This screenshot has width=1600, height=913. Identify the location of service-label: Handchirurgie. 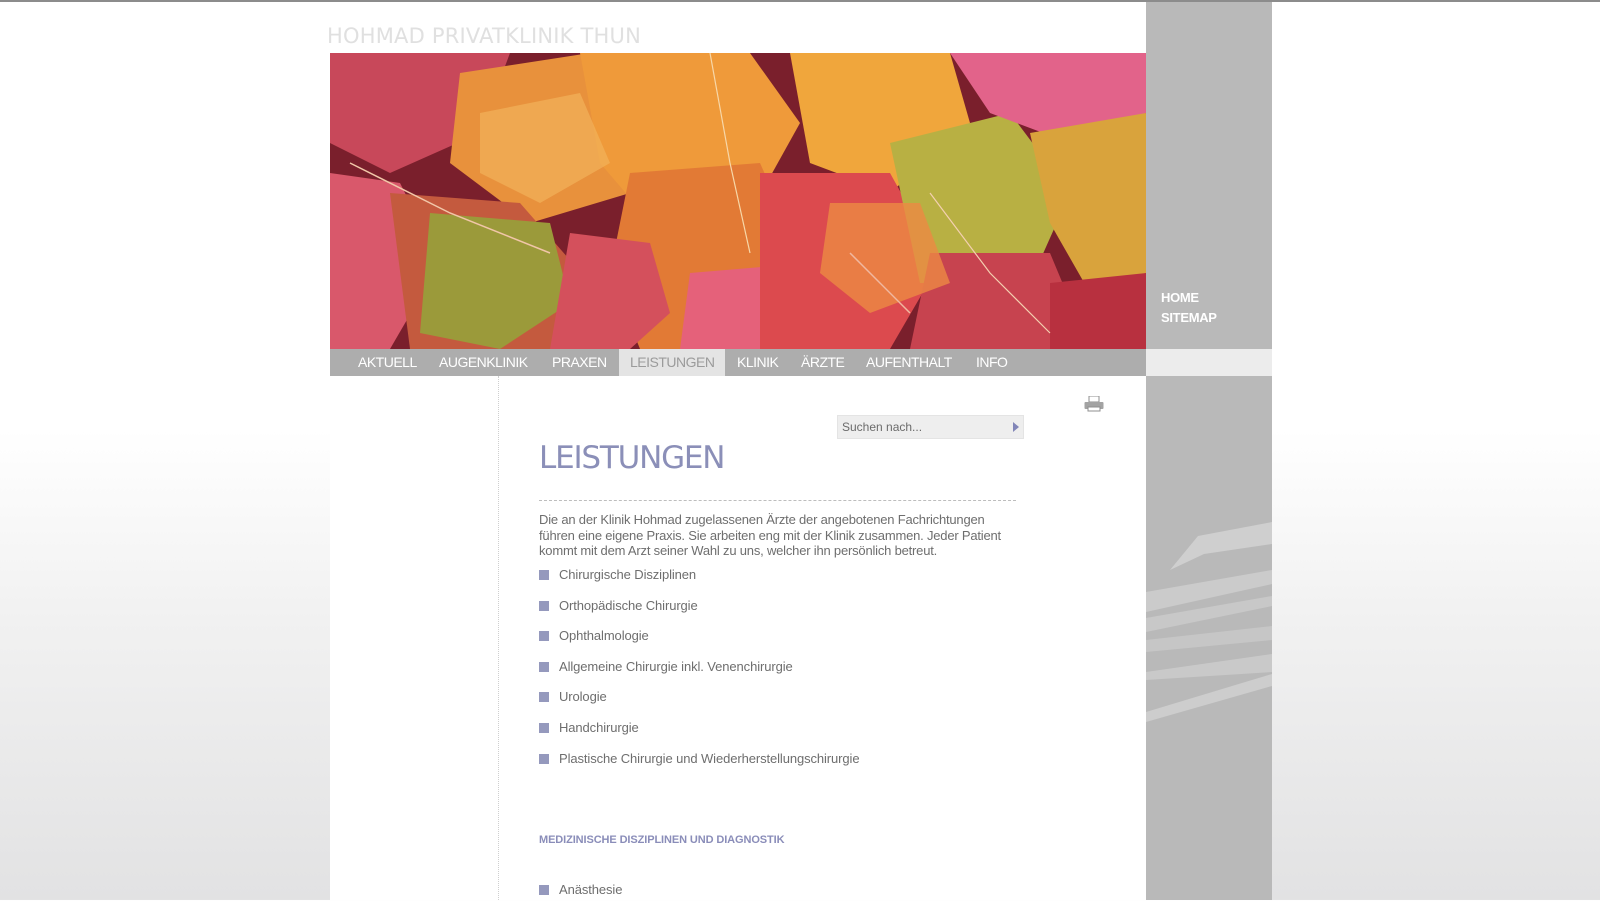
(599, 727).